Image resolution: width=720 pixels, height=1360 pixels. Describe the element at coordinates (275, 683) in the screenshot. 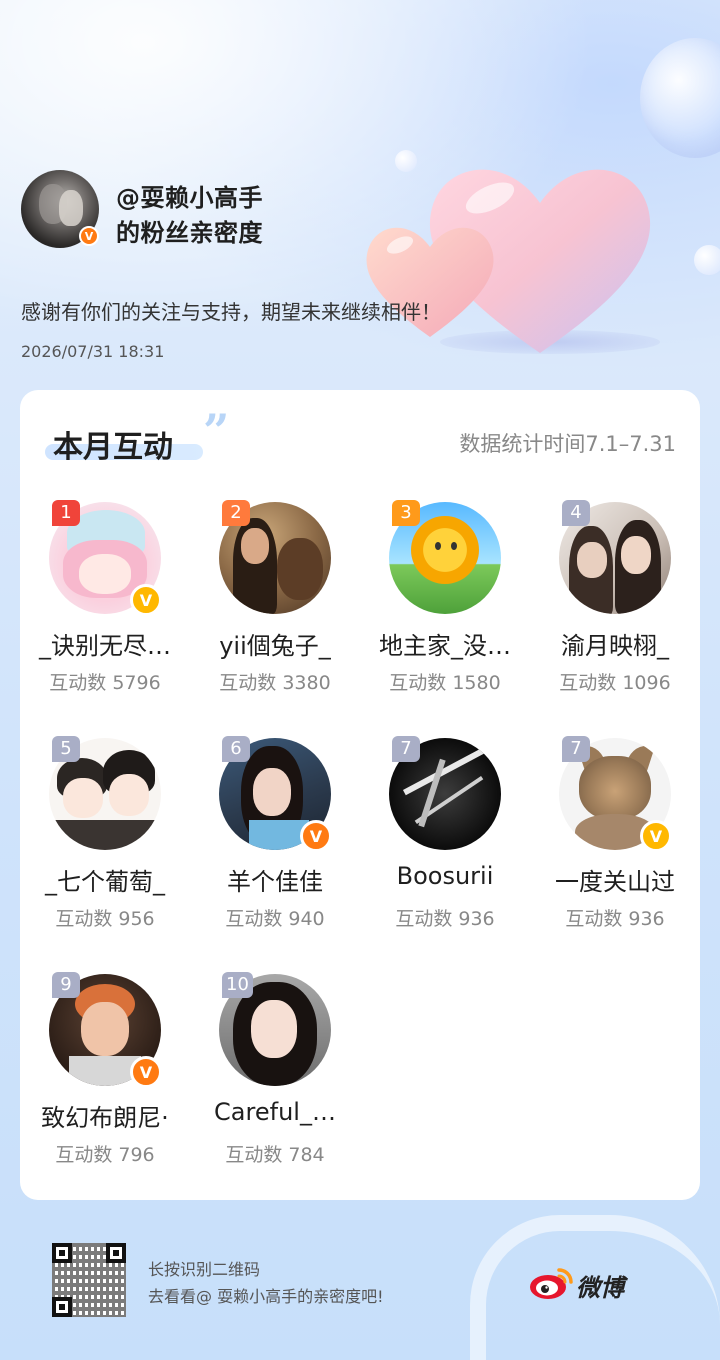

I see `interaction-count: 互动数 3380` at that location.